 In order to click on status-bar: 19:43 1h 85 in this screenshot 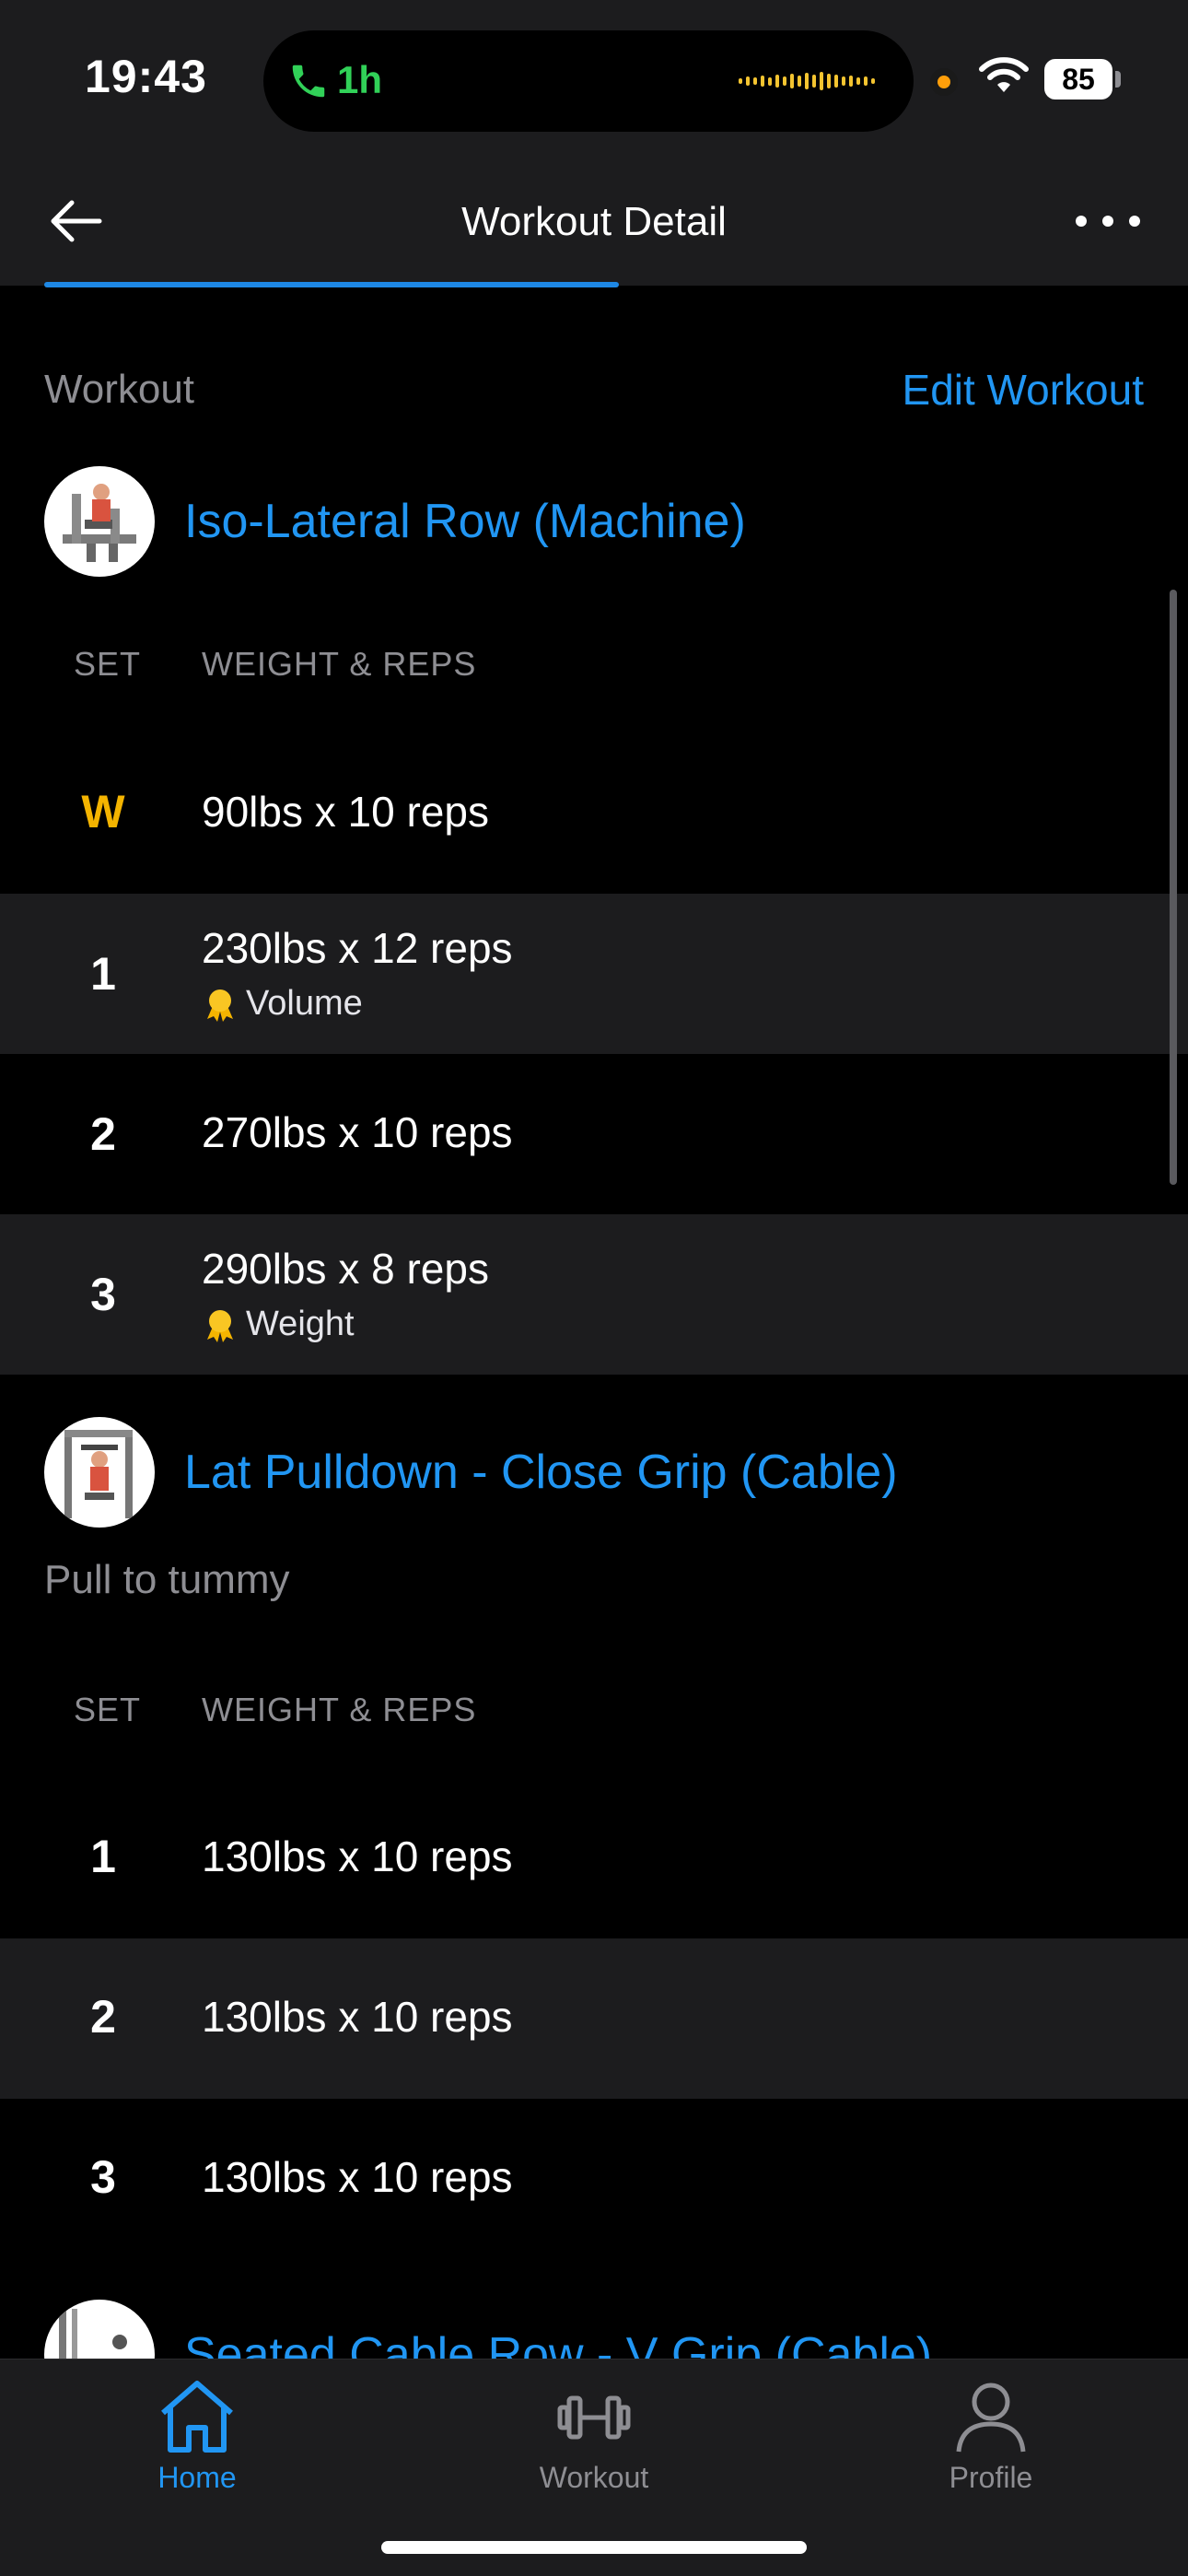, I will do `click(594, 78)`.